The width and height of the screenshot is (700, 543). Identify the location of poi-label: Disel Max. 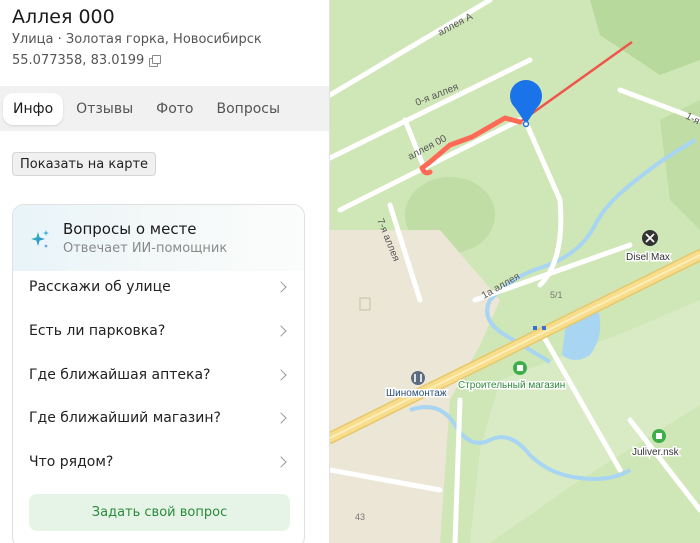
(648, 257).